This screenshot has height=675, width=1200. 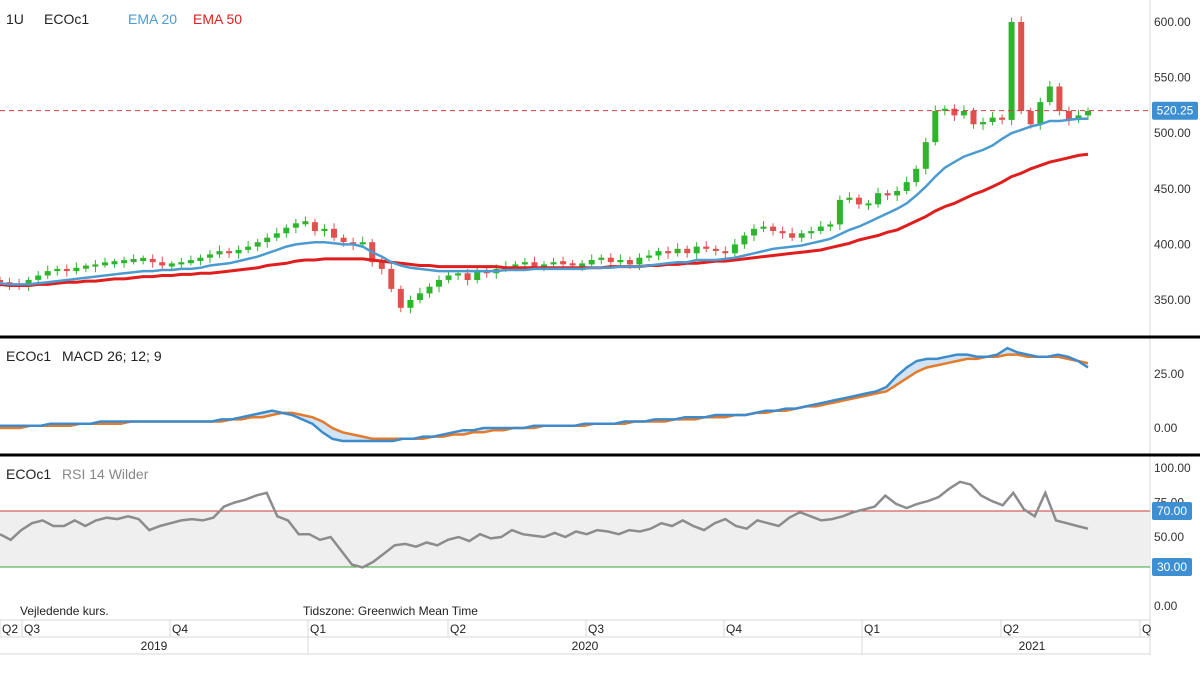 I want to click on macd-y-tick-label: 25.00, so click(x=1169, y=374).